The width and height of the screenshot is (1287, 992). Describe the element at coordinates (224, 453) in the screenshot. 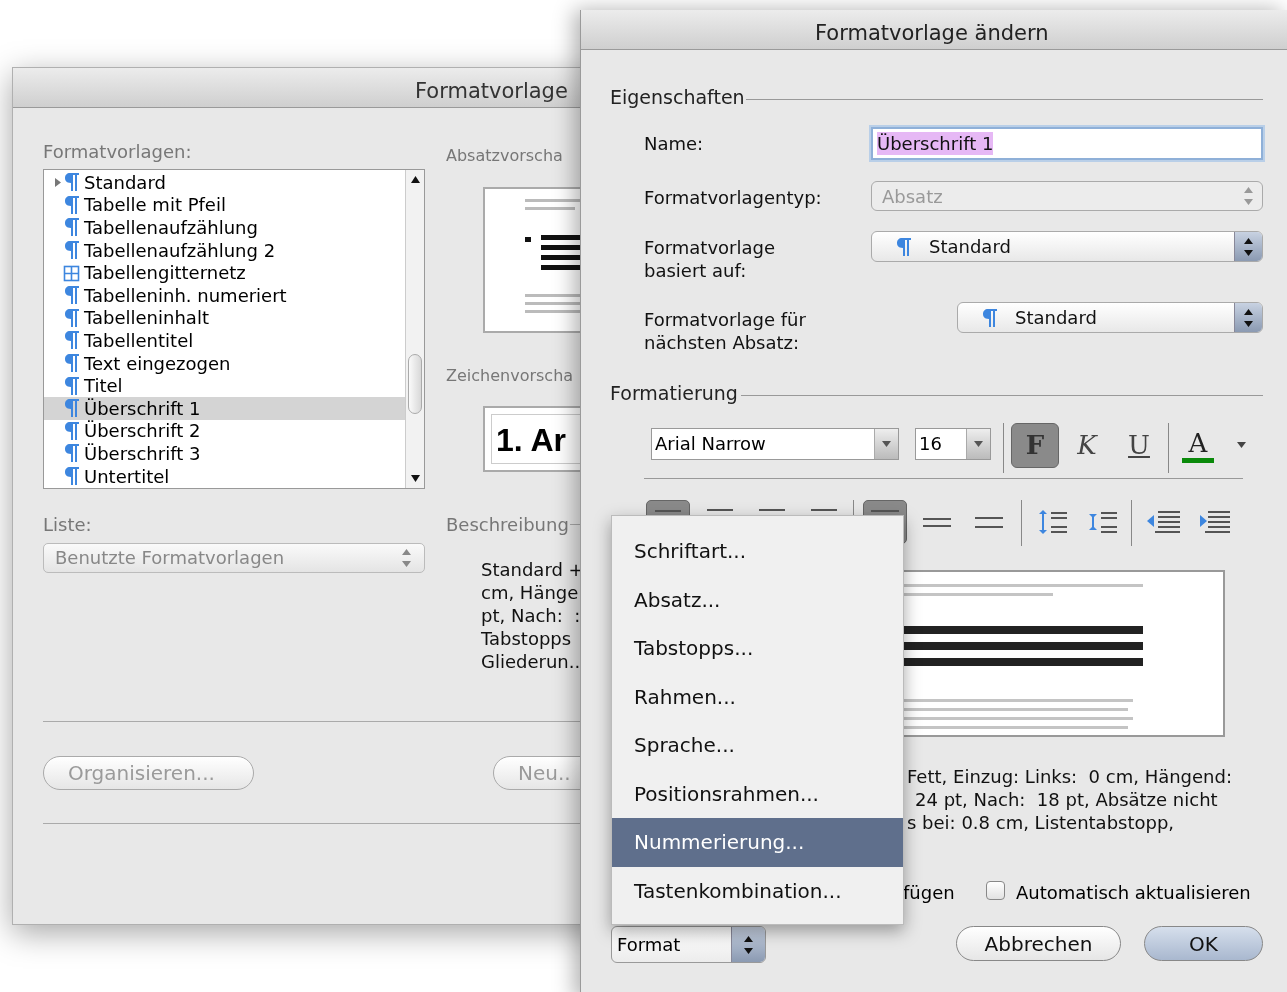

I see `styles-list-item: Überschrift 3` at that location.